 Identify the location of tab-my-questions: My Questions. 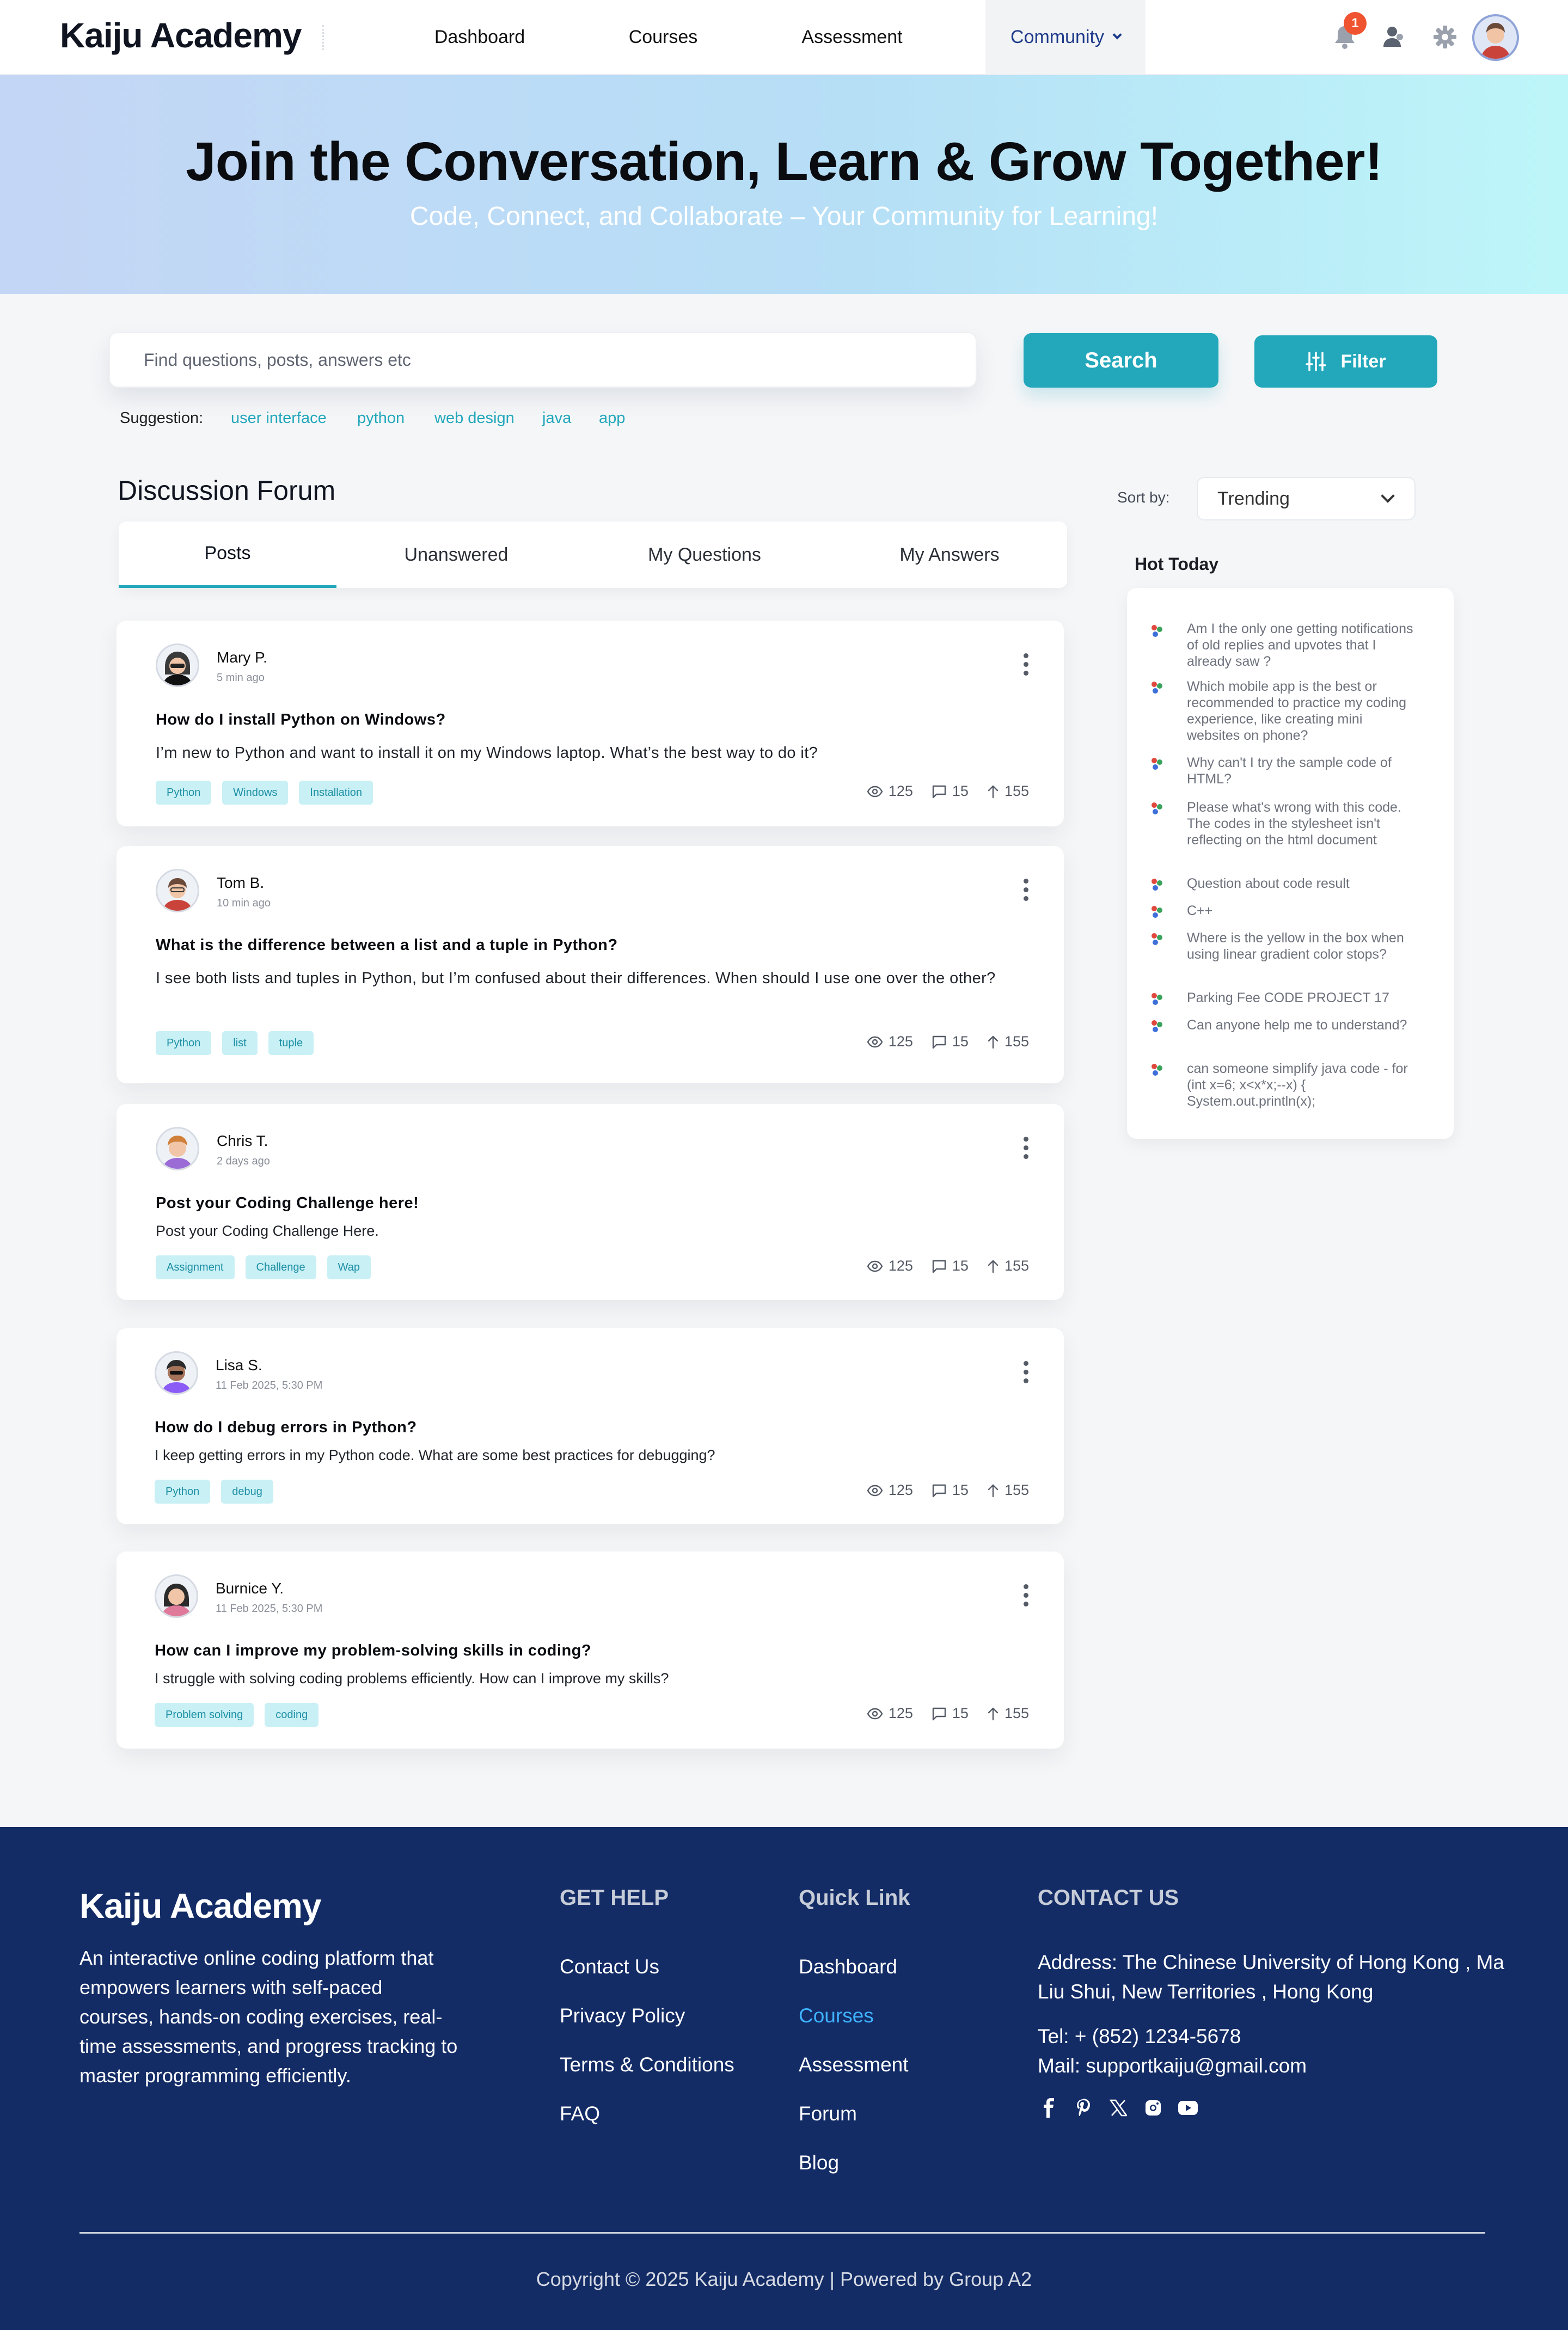
(704, 555).